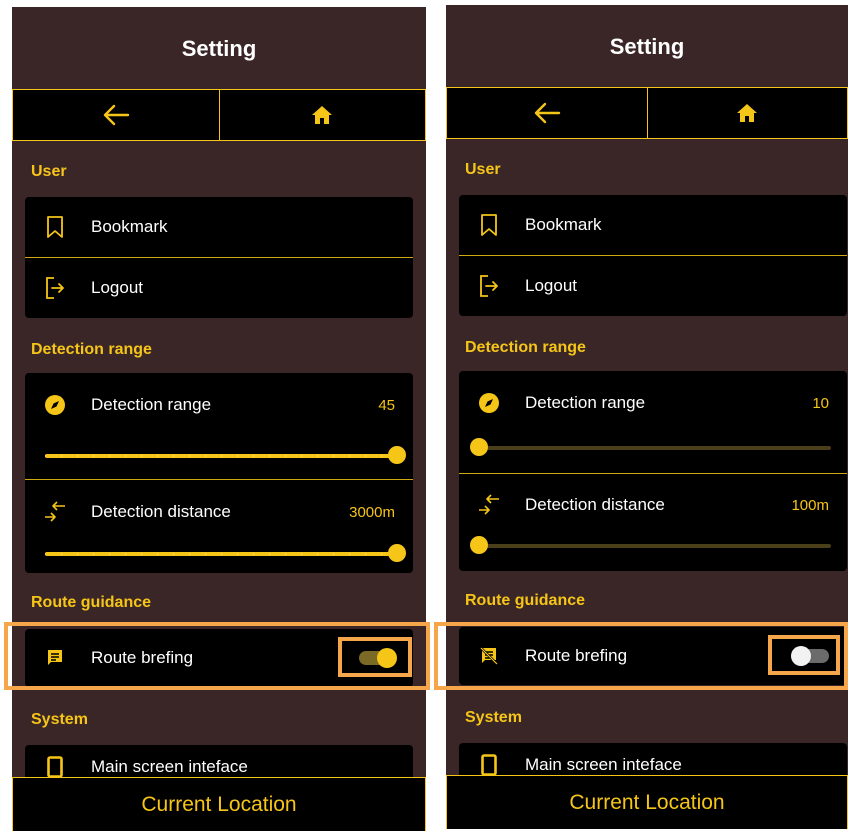 This screenshot has width=848, height=831. I want to click on detection-distance-row: Detection distance 3000m, so click(219, 512).